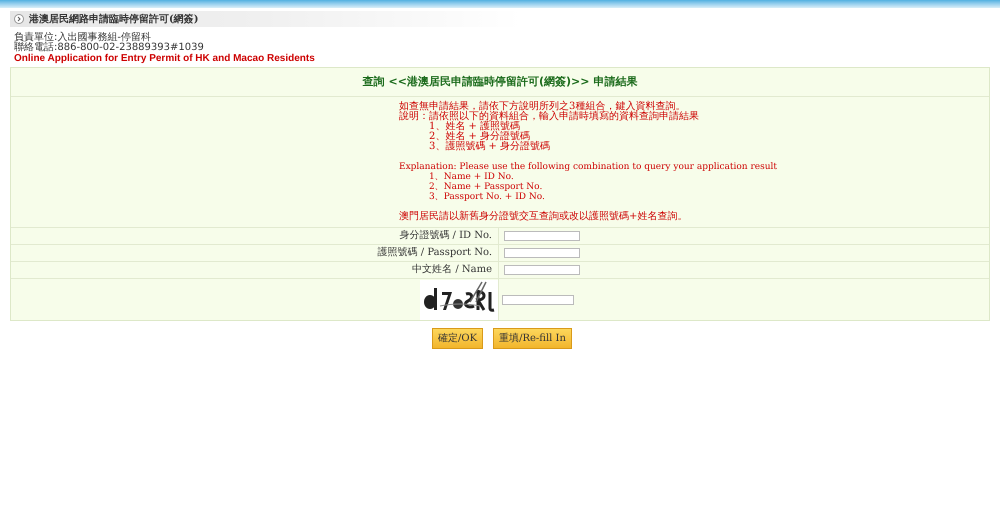 This screenshot has height=530, width=1000. I want to click on info-line: 聯絡電話:886-800-02-23889393#1039, so click(109, 48).